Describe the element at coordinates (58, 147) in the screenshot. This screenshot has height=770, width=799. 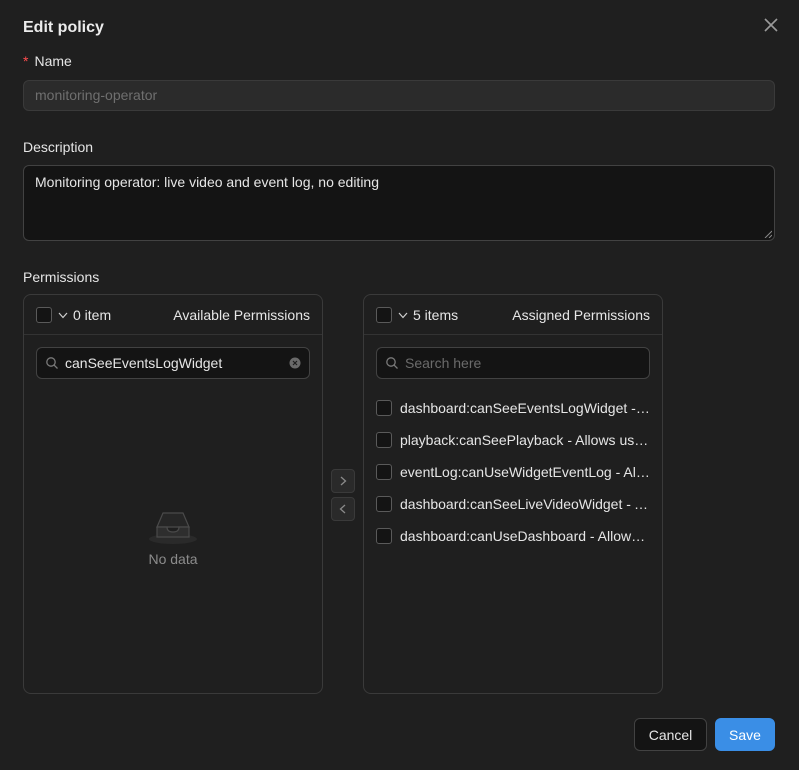
I see `description-label: Description` at that location.